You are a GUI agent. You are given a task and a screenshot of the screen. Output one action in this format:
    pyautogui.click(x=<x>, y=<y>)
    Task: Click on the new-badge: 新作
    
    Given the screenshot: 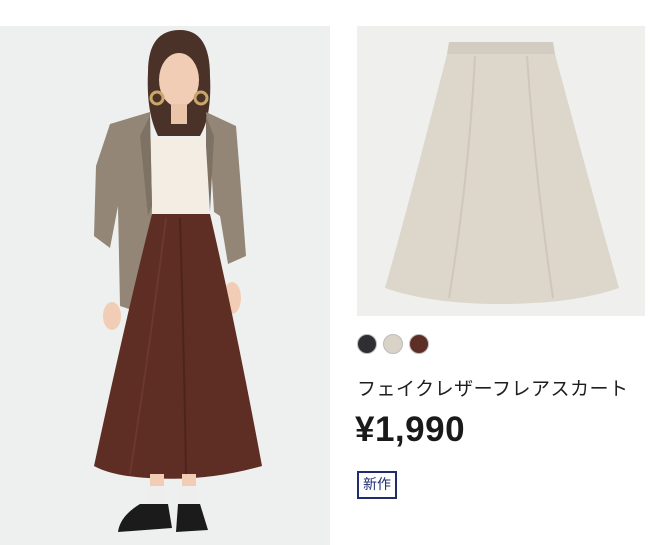 What is the action you would take?
    pyautogui.click(x=377, y=485)
    